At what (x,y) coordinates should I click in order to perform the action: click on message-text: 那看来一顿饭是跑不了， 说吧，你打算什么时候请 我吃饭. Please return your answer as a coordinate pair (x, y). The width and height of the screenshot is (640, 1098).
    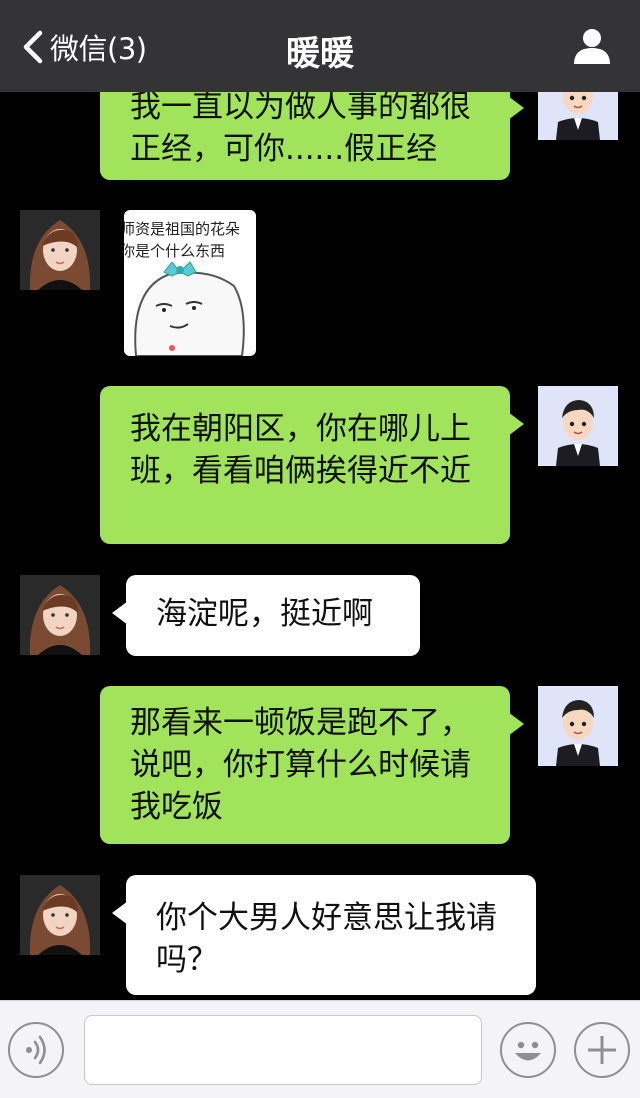
    Looking at the image, I should click on (300, 765).